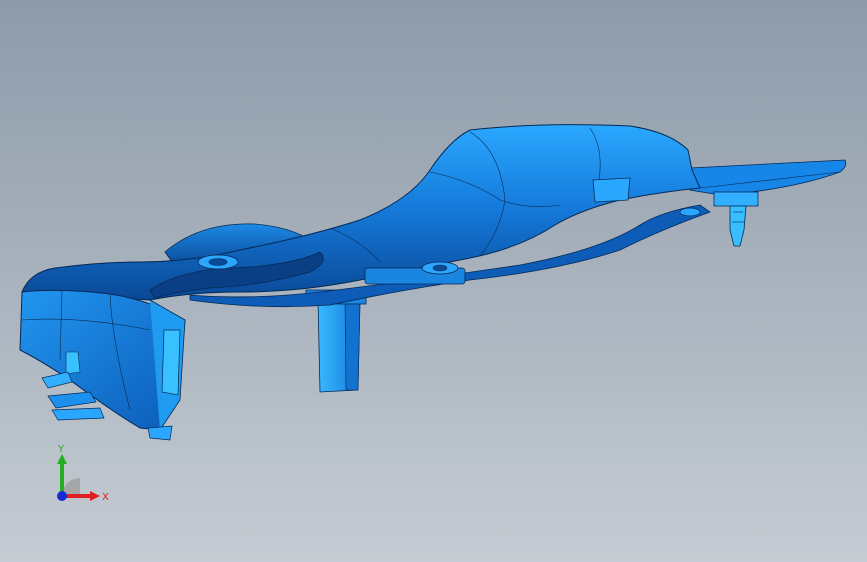 The image size is (867, 562). I want to click on y-axis-arrowhead, so click(62, 459).